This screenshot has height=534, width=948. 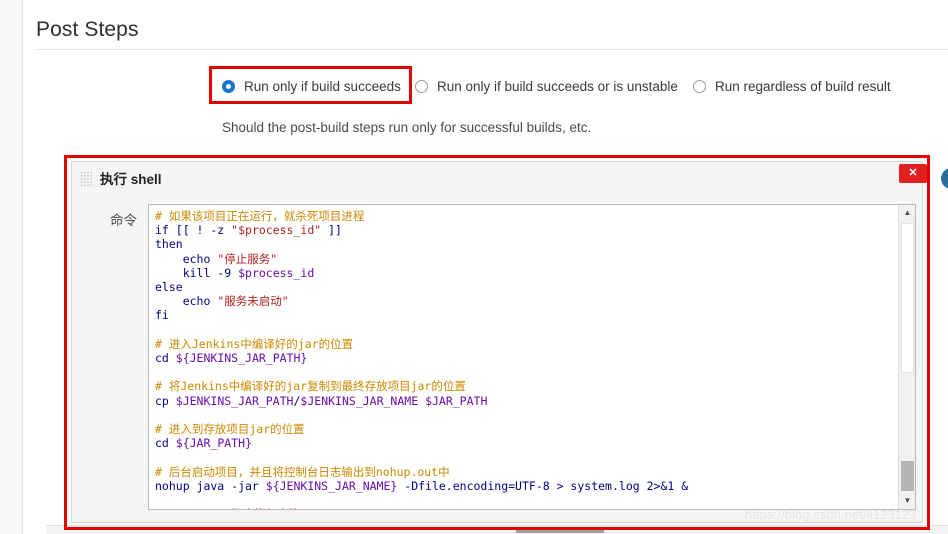 What do you see at coordinates (913, 173) in the screenshot?
I see `close-icon: ✕` at bounding box center [913, 173].